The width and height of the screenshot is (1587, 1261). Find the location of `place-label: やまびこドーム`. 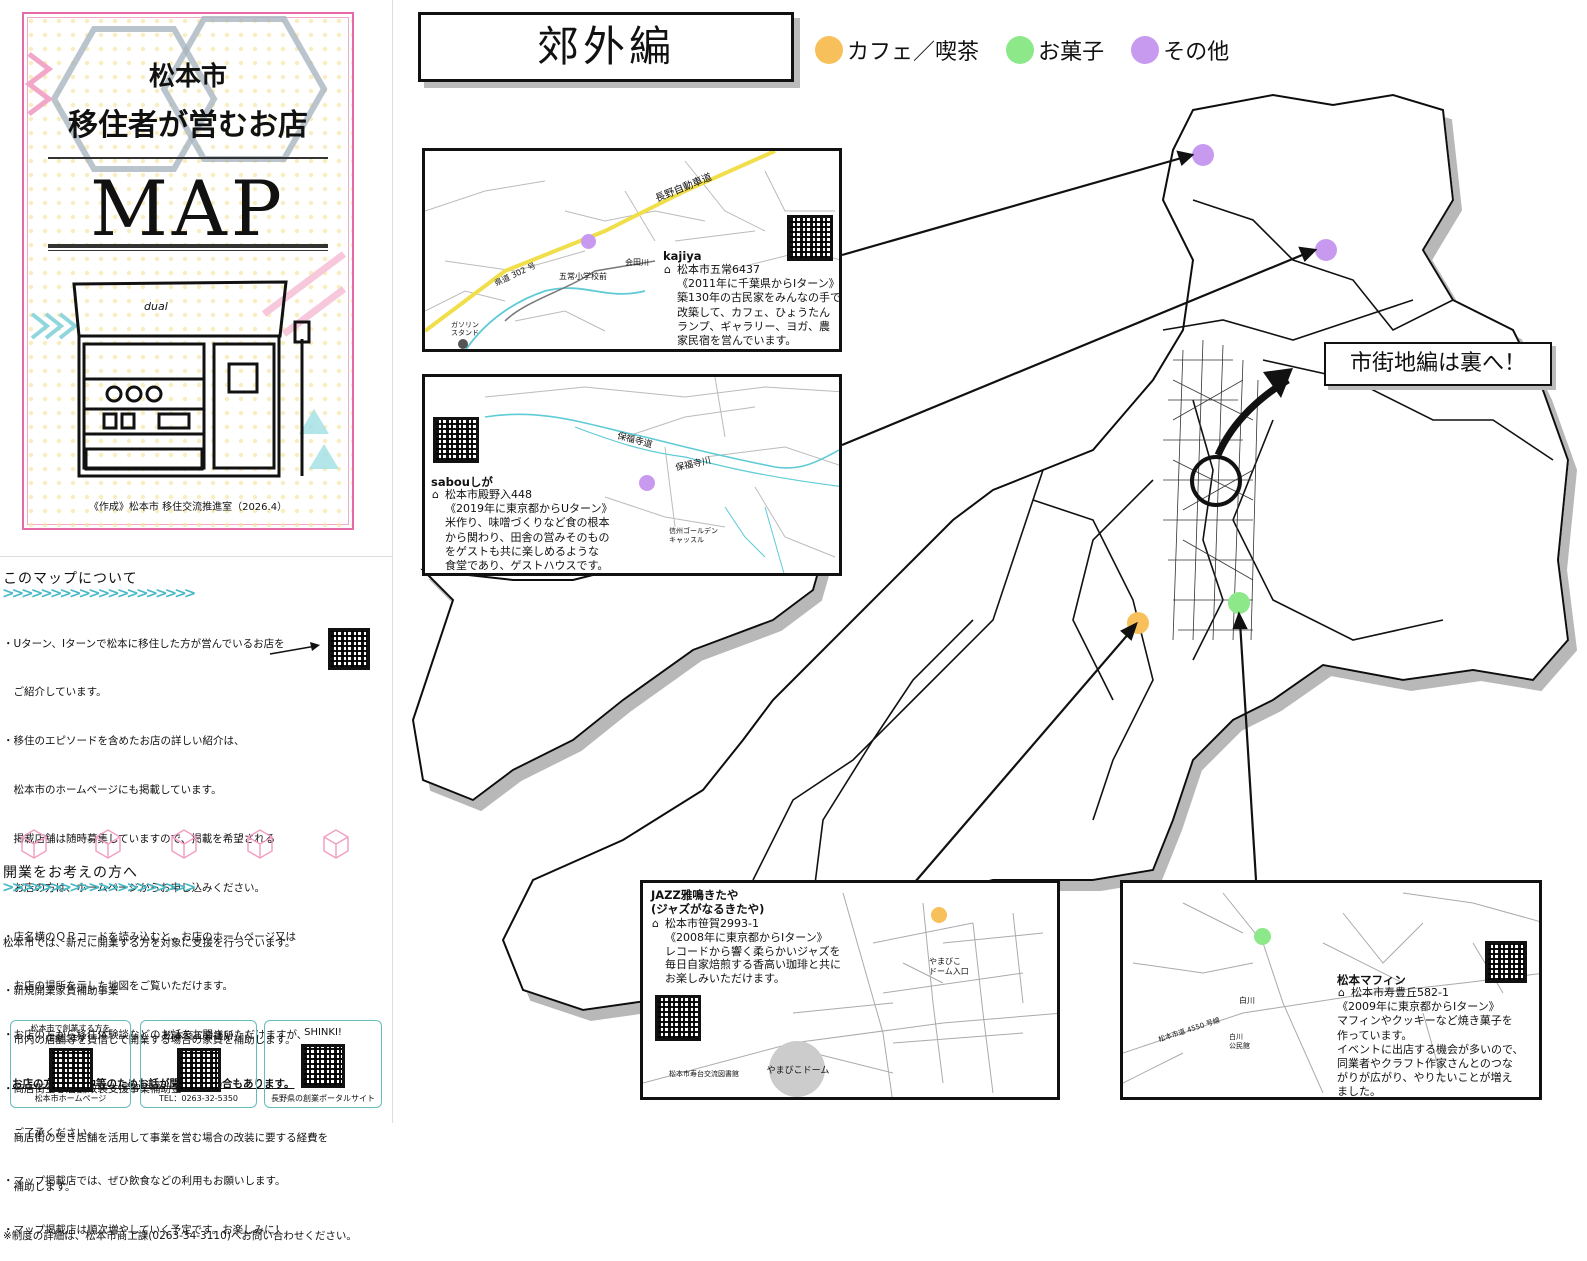

place-label: やまびこドーム is located at coordinates (798, 1071).